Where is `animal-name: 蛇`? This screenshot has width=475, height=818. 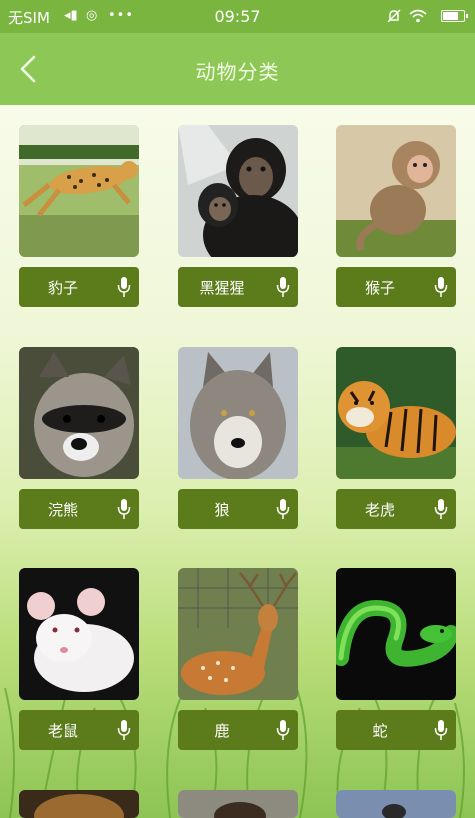
animal-name: 蛇 is located at coordinates (380, 731).